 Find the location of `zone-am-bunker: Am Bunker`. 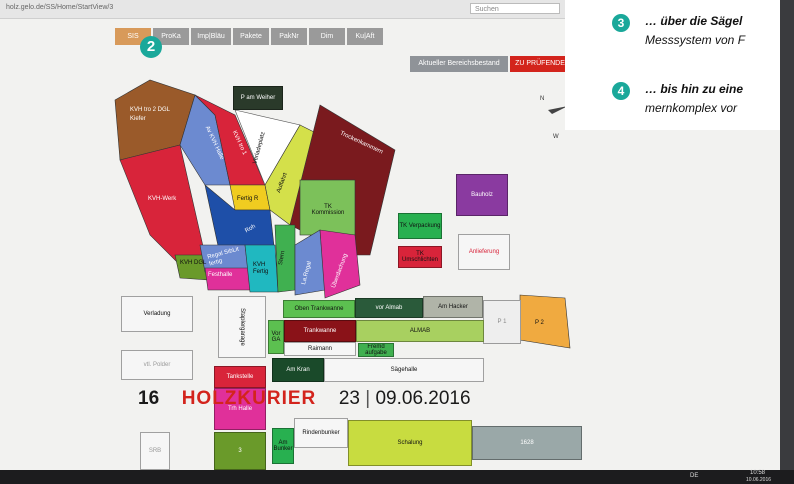

zone-am-bunker: Am Bunker is located at coordinates (283, 446).